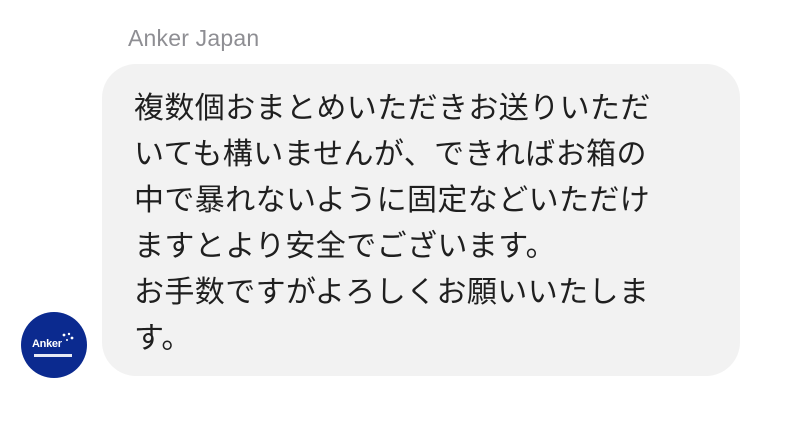 This screenshot has height=428, width=800. I want to click on message-line: 複数個おまとめいただきお送りいただ, so click(392, 108).